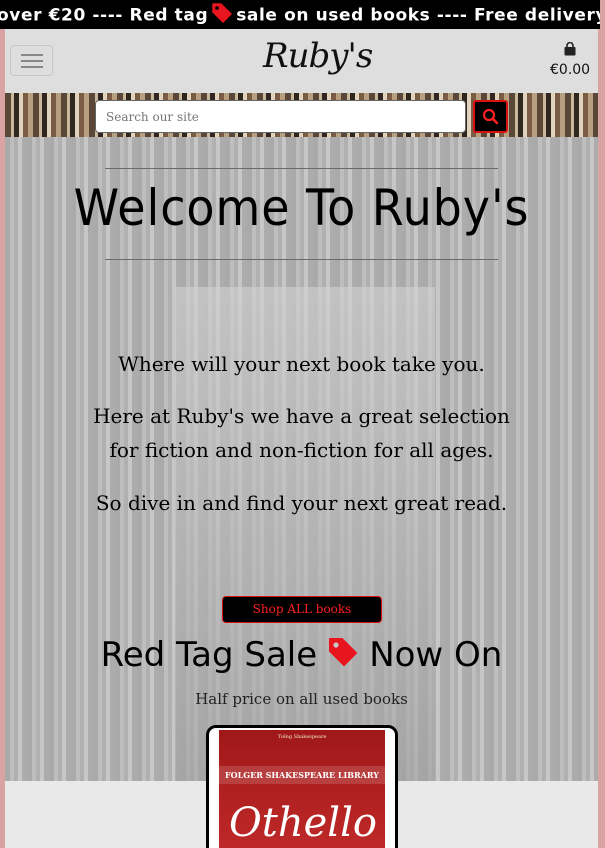  Describe the element at coordinates (436, 655) in the screenshot. I see `sale-heading-end: Now On` at that location.